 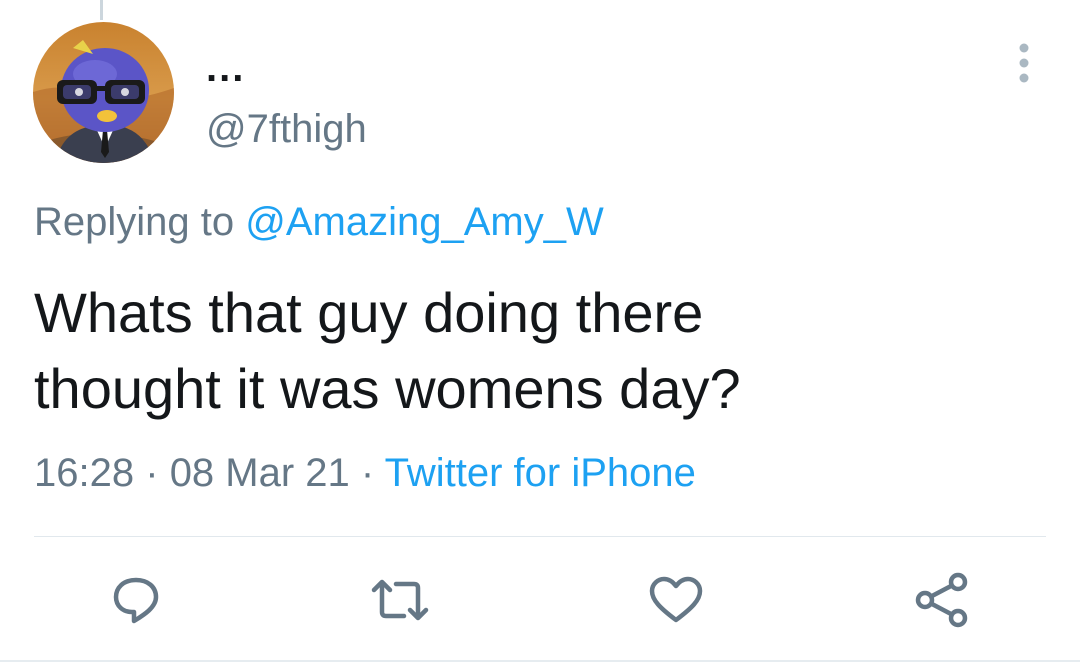 What do you see at coordinates (540, 536) in the screenshot?
I see `divider` at bounding box center [540, 536].